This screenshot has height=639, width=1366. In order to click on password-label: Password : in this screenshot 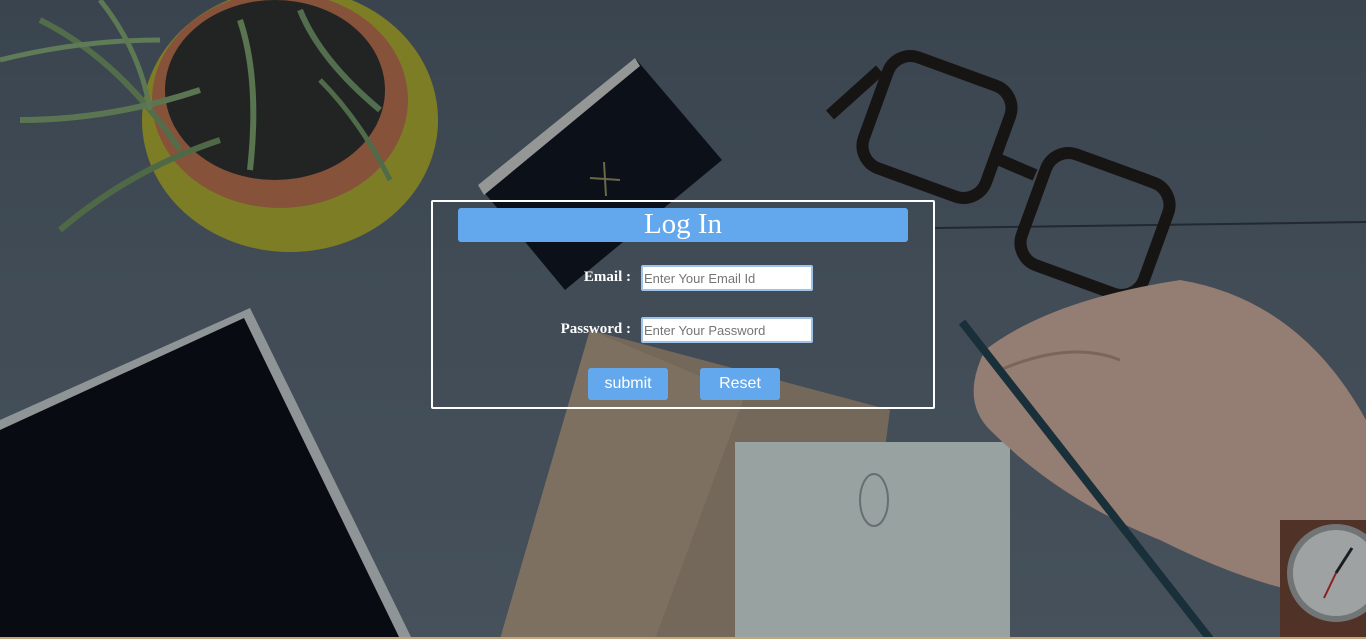, I will do `click(595, 329)`.